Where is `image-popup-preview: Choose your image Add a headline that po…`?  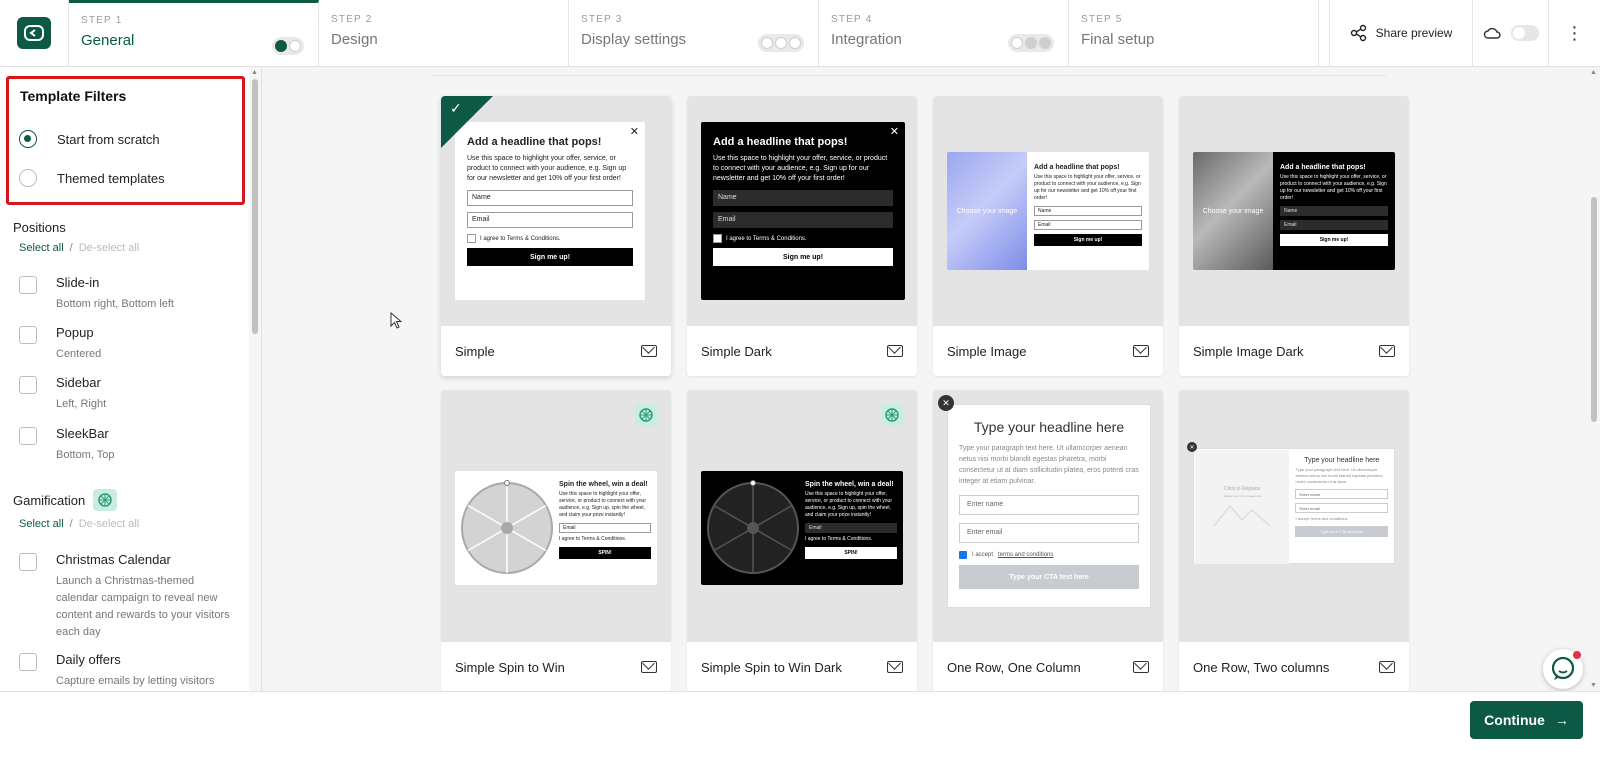
image-popup-preview: Choose your image Add a headline that po… is located at coordinates (1294, 211).